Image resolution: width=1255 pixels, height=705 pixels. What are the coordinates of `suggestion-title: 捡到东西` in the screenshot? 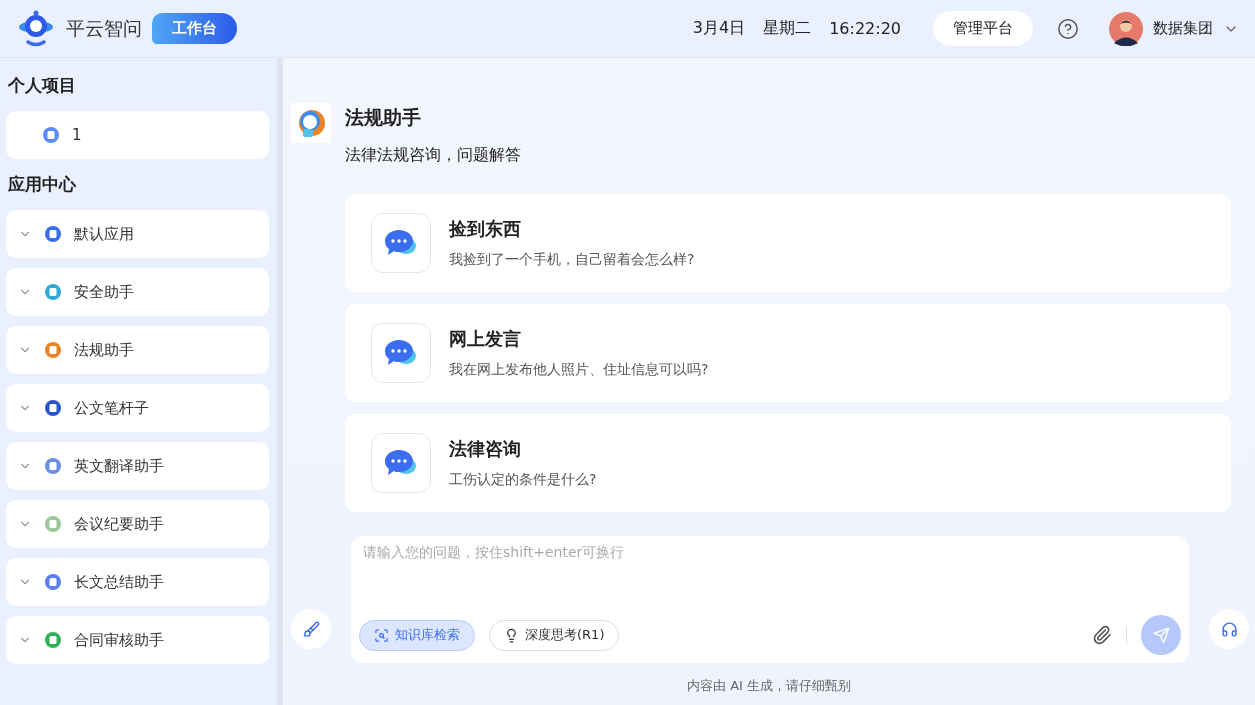 It's located at (485, 229).